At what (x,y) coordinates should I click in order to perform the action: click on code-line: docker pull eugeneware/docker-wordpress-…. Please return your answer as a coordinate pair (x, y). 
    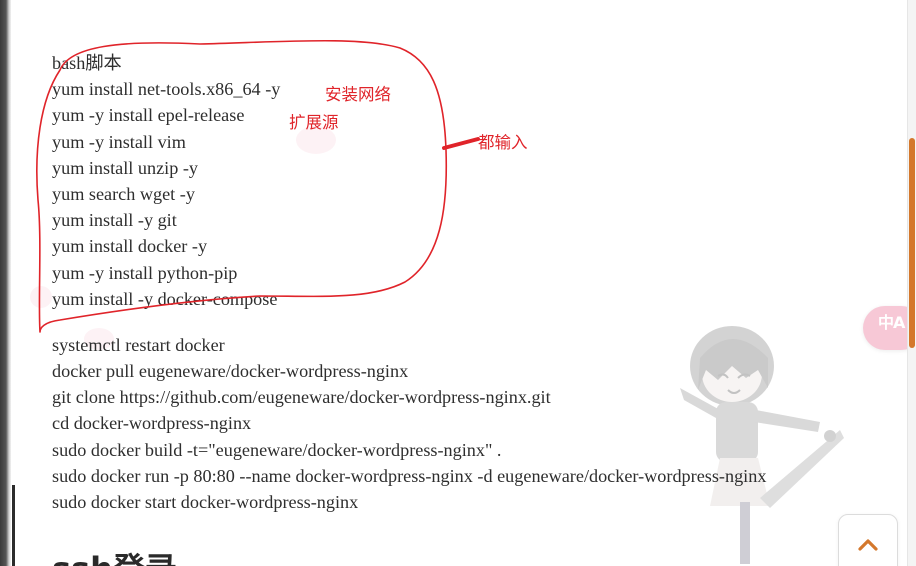
    Looking at the image, I should click on (230, 371).